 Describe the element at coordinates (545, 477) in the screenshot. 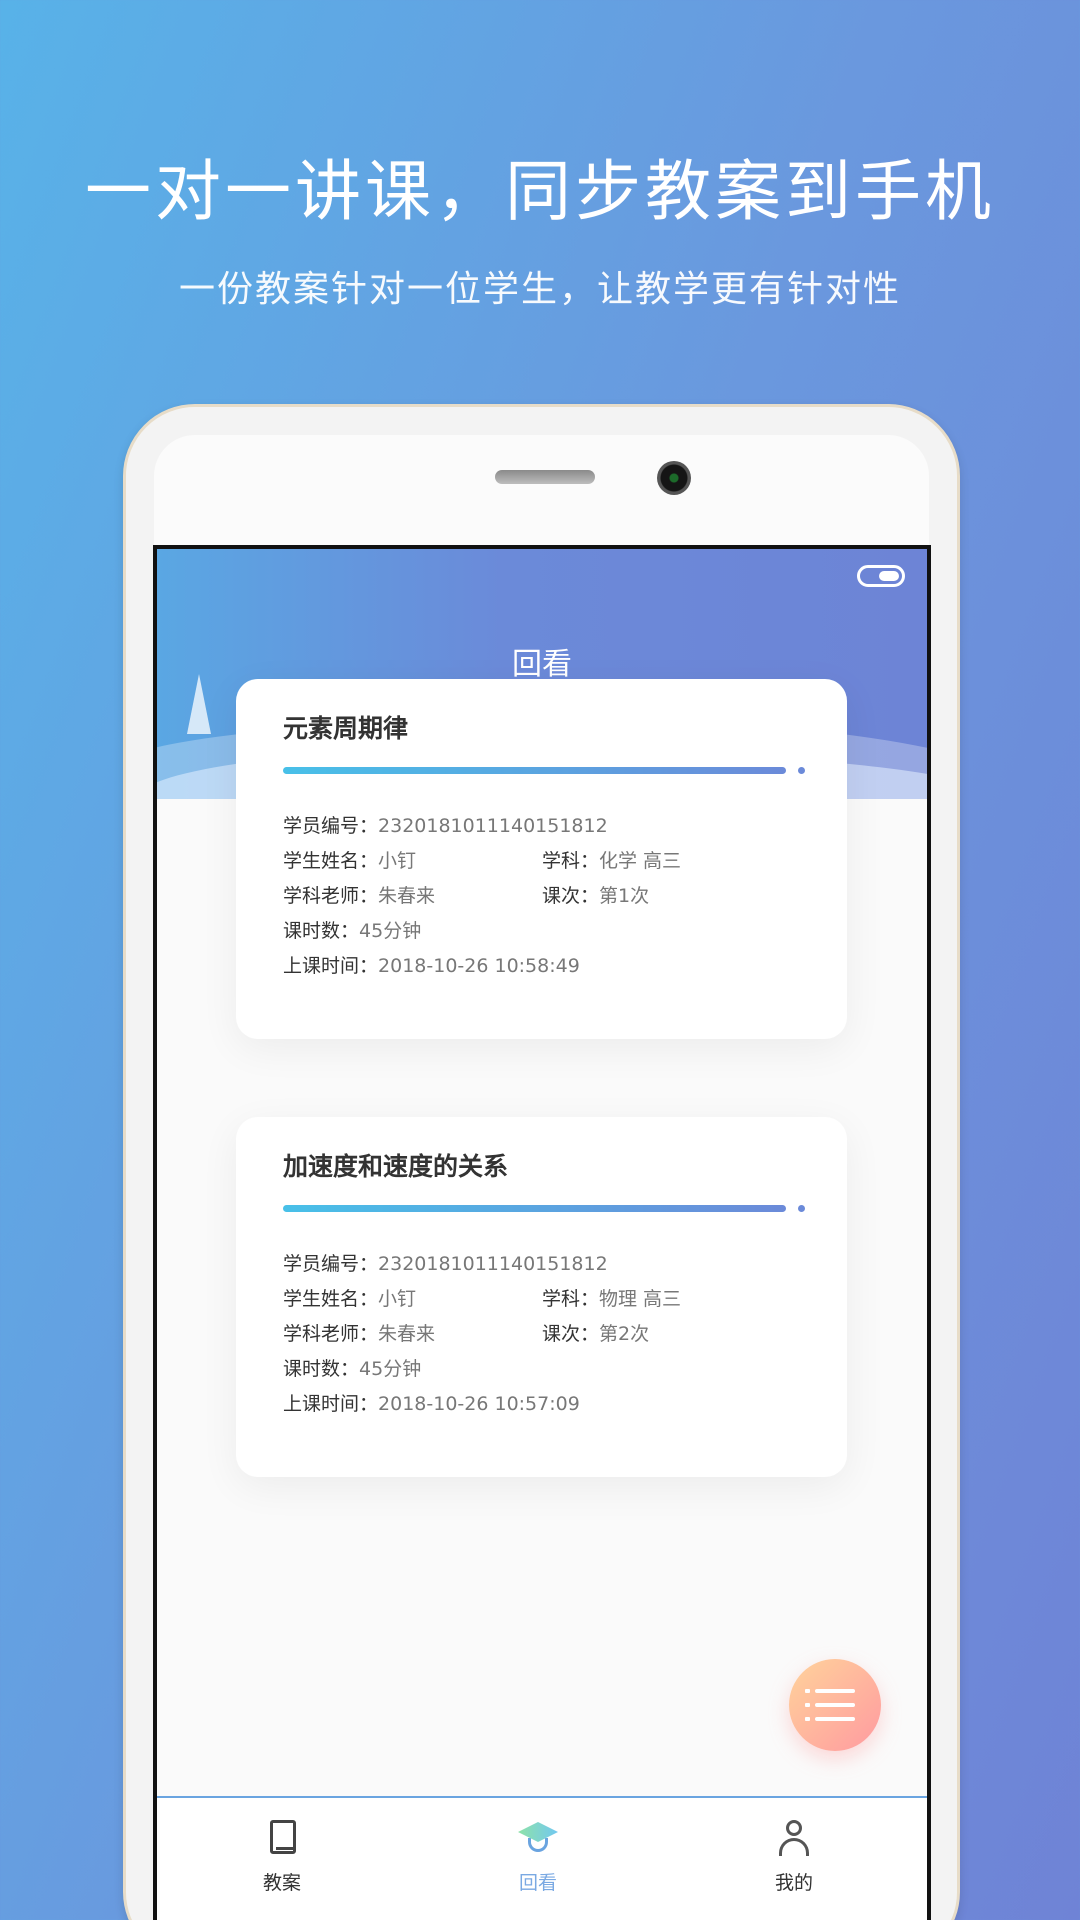

I see `phone-speaker` at that location.